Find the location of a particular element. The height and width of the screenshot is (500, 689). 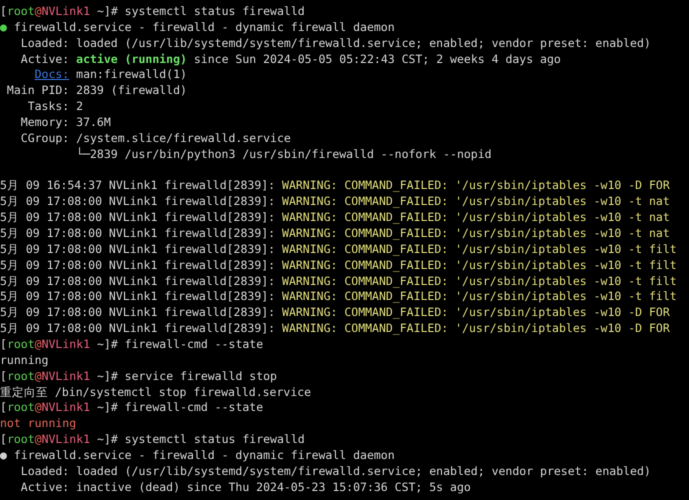

log-line: 5月 09 16:54:37 NVLink1 firewalld[2839]: WARNING: COMMAND_FAILED: '/usr/sbin/iptables -w10 -D FOR is located at coordinates (335, 186).